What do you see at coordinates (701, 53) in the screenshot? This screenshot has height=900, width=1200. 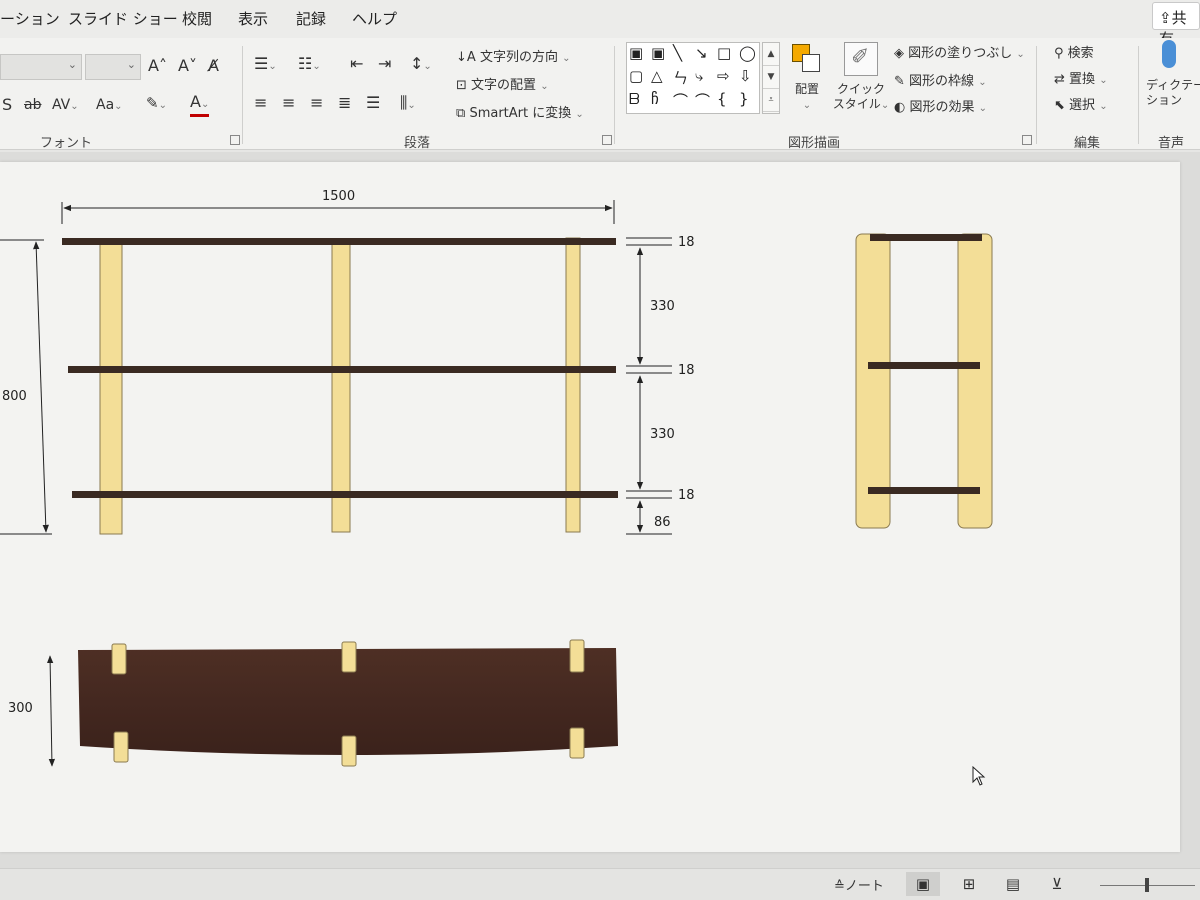 I see `arrow-line-shape-icon: ↘` at bounding box center [701, 53].